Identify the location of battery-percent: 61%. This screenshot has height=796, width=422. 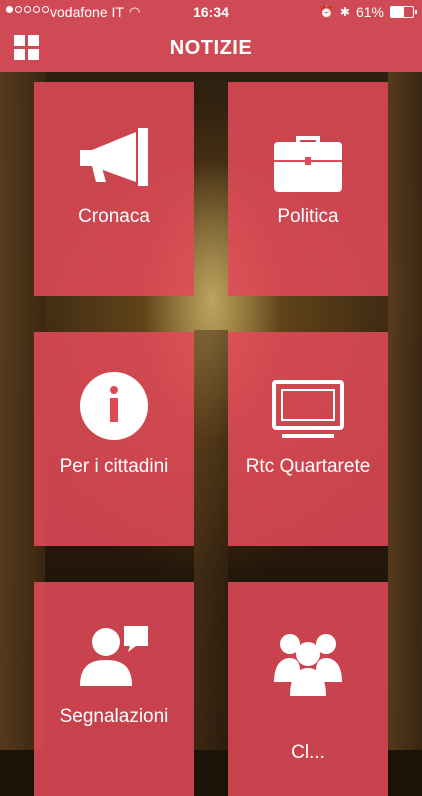
(369, 12).